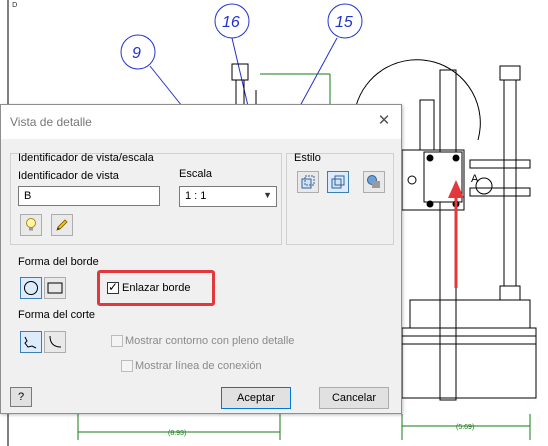 The height and width of the screenshot is (446, 548). Describe the element at coordinates (21, 397) in the screenshot. I see `help-button: ?` at that location.